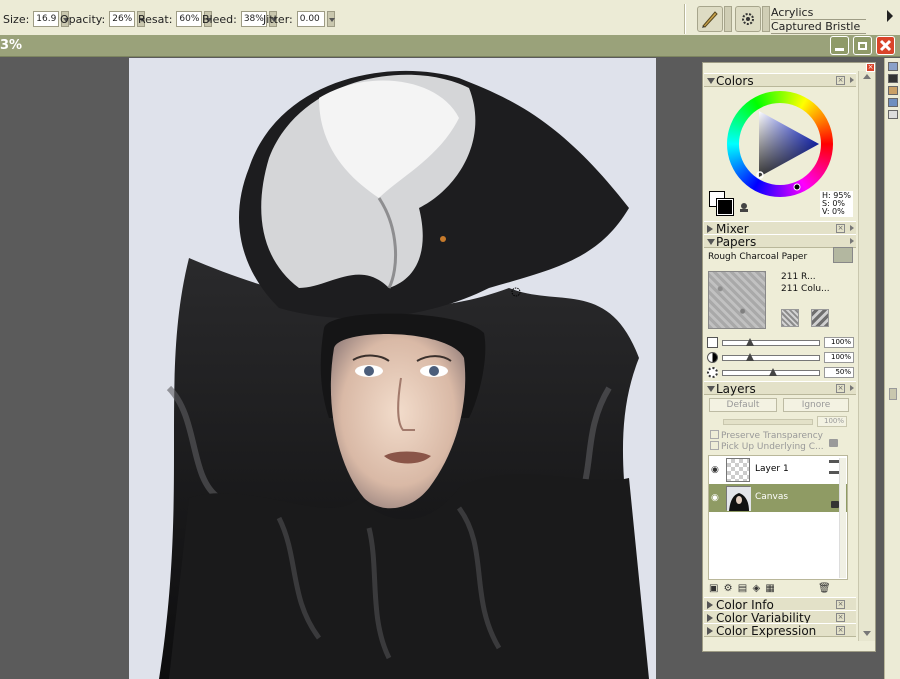 Image resolution: width=900 pixels, height=679 pixels. I want to click on color-triangle, so click(780, 144).